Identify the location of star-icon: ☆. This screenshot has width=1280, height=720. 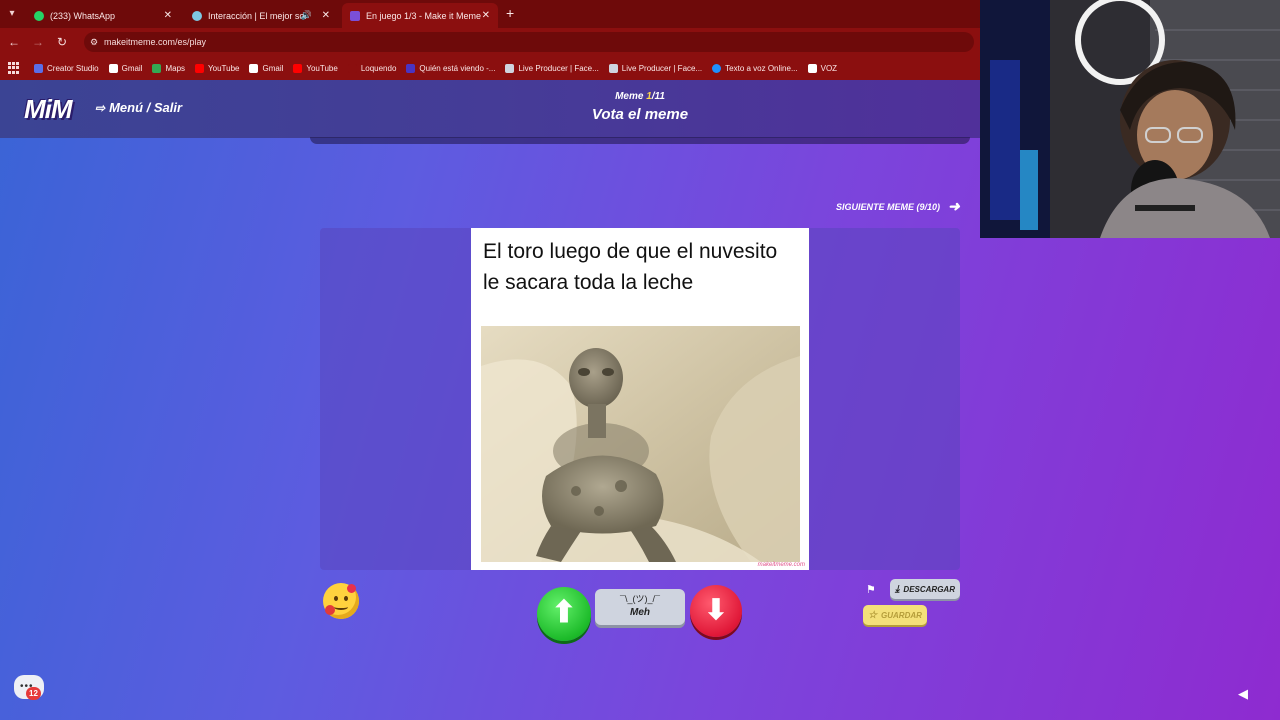
(873, 615).